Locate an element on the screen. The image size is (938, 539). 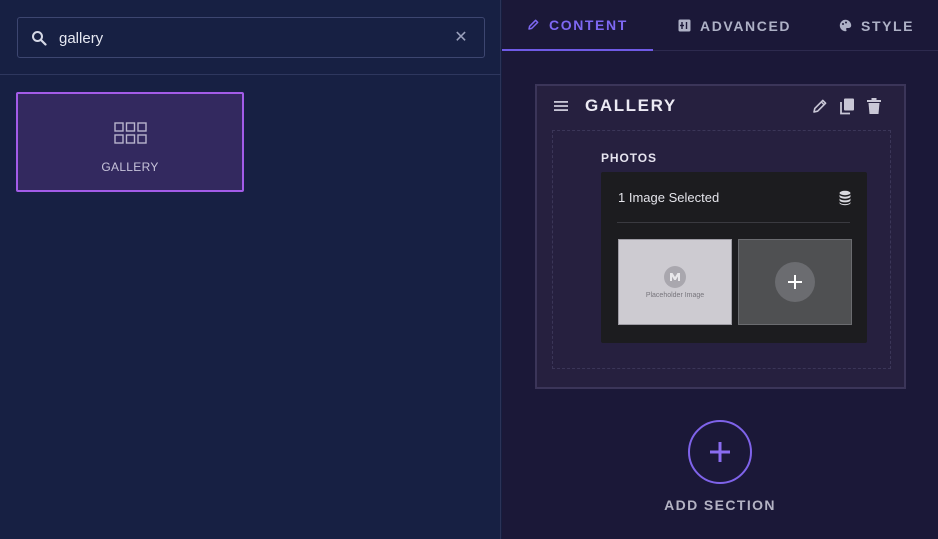
editor-tabs: CONTENT ADVANCED STYLE is located at coordinates (720, 25).